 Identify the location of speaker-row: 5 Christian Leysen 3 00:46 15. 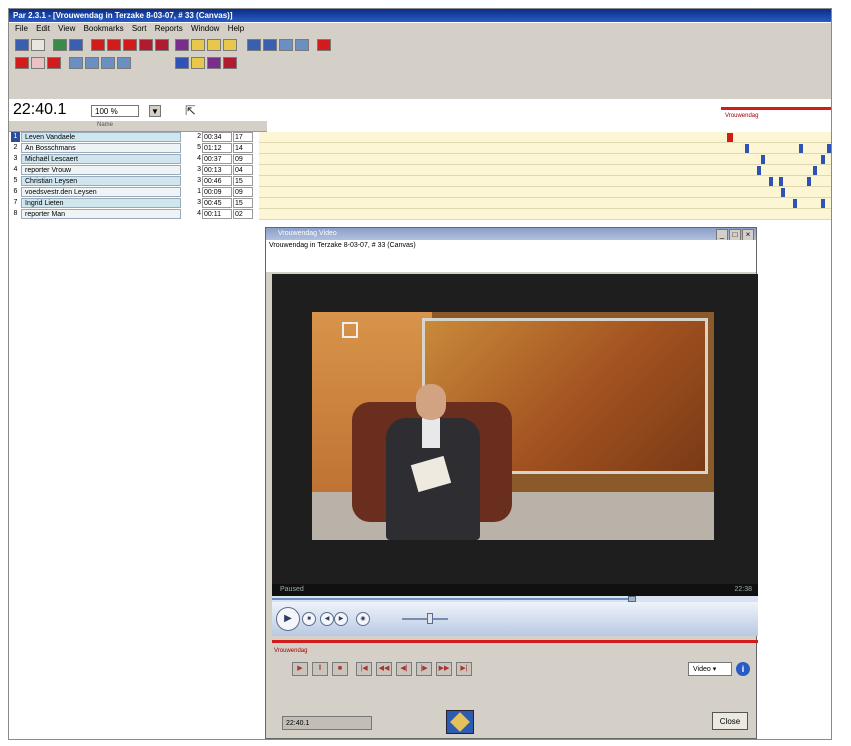
(420, 181).